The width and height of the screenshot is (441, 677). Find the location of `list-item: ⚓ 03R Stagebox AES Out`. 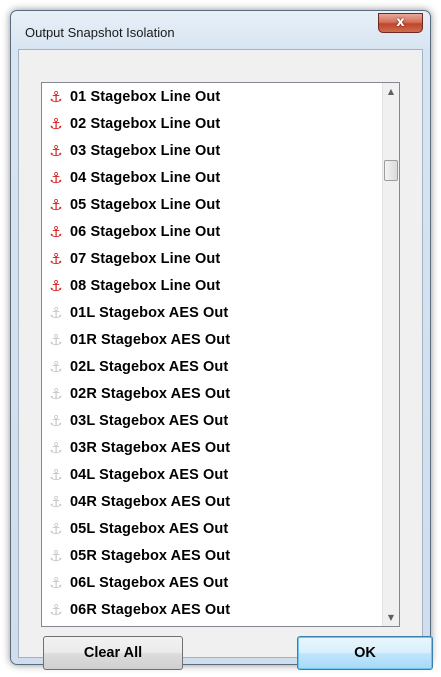

list-item: ⚓ 03R Stagebox AES Out is located at coordinates (212, 447).